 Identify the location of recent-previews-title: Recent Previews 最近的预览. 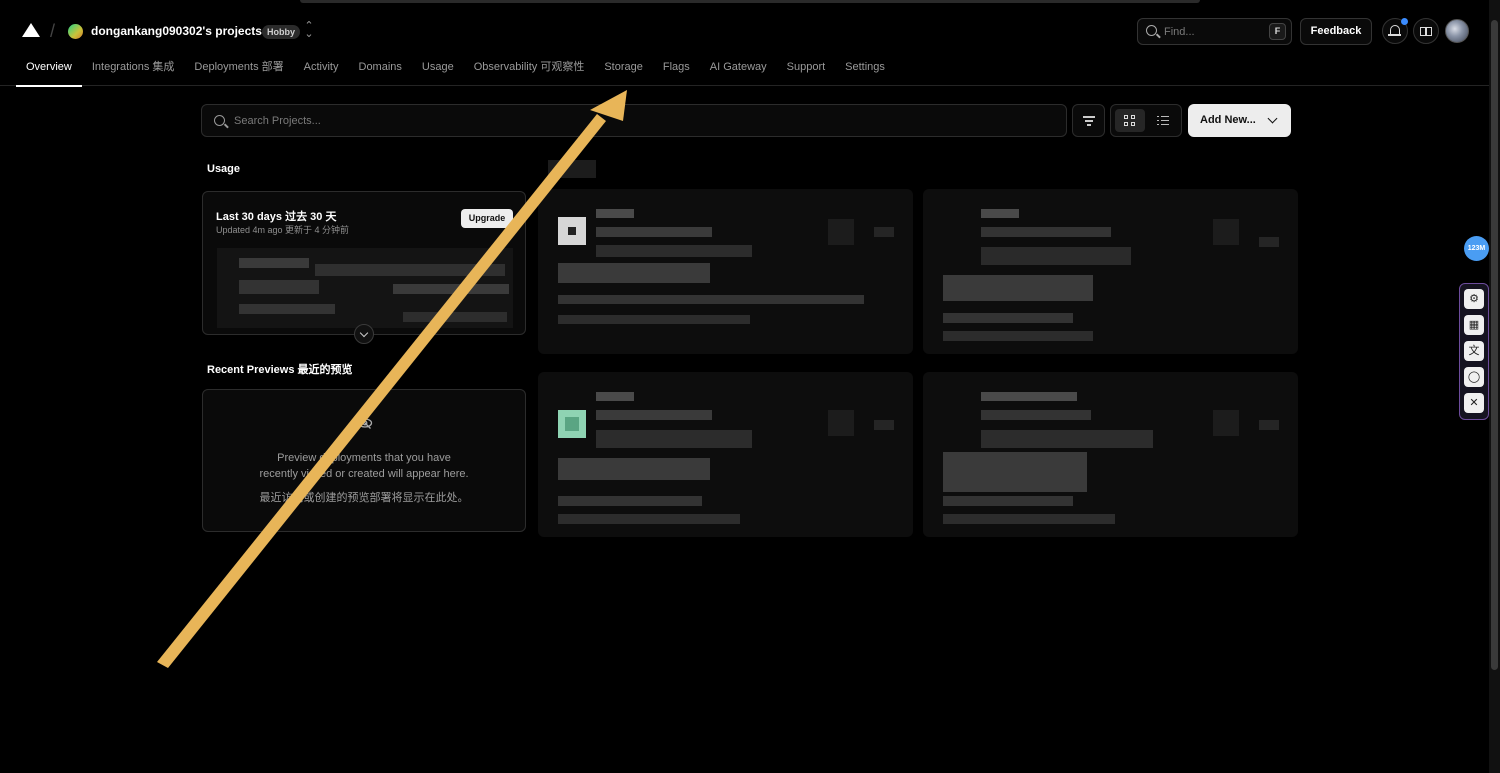
(280, 370).